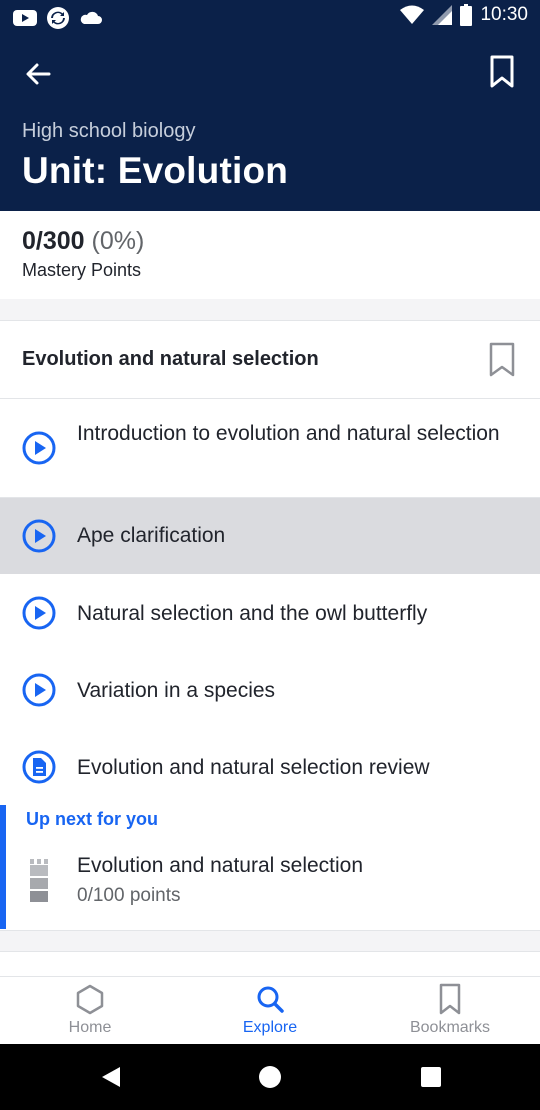 The height and width of the screenshot is (1110, 540). What do you see at coordinates (82, 270) in the screenshot?
I see `mastery-label: Mastery Points` at bounding box center [82, 270].